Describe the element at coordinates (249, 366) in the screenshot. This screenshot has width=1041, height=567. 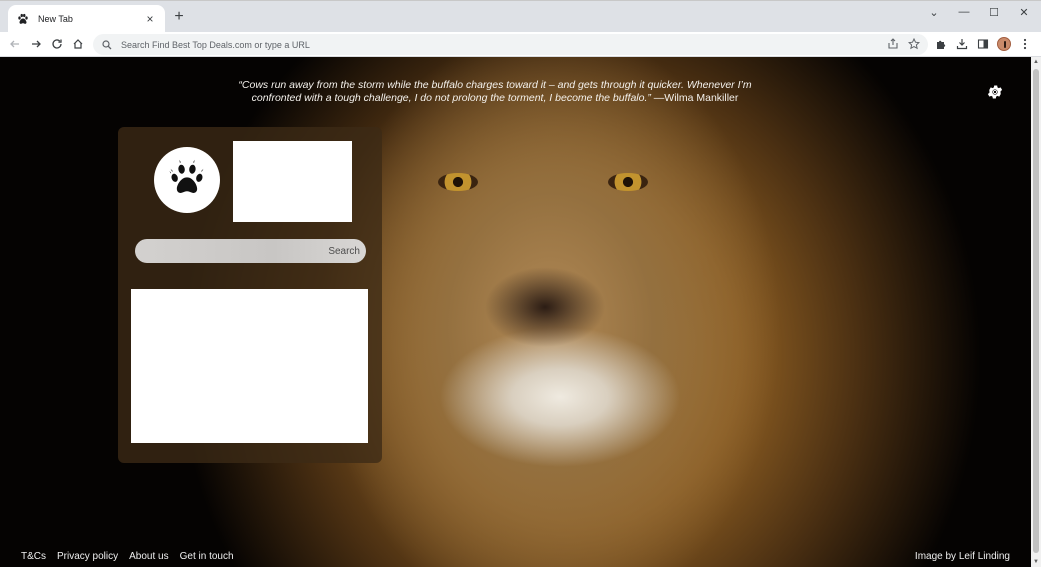
I see `blank-widget-bottom` at that location.